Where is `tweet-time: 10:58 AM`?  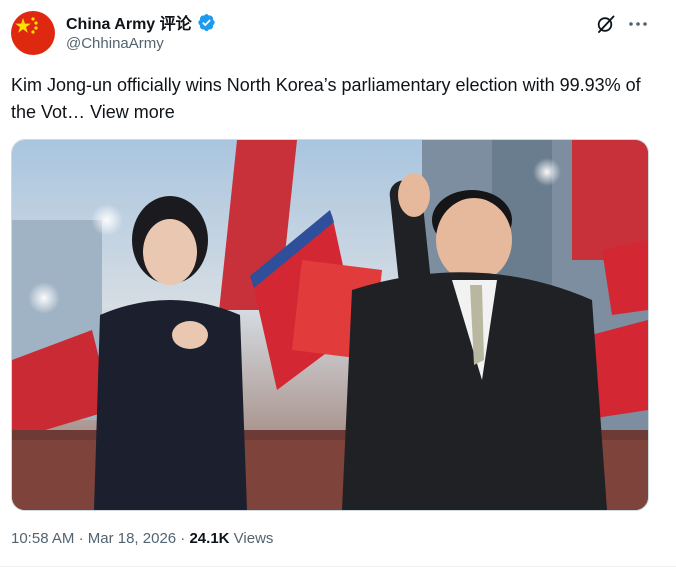
tweet-time: 10:58 AM is located at coordinates (42, 538).